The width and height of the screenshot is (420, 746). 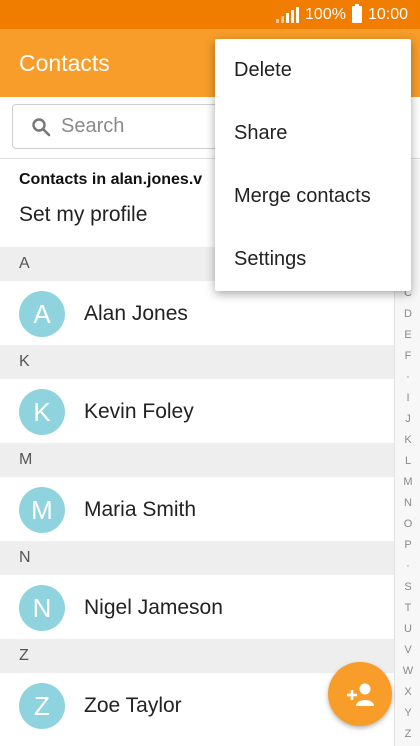 I want to click on index-letter: M, so click(x=407, y=482).